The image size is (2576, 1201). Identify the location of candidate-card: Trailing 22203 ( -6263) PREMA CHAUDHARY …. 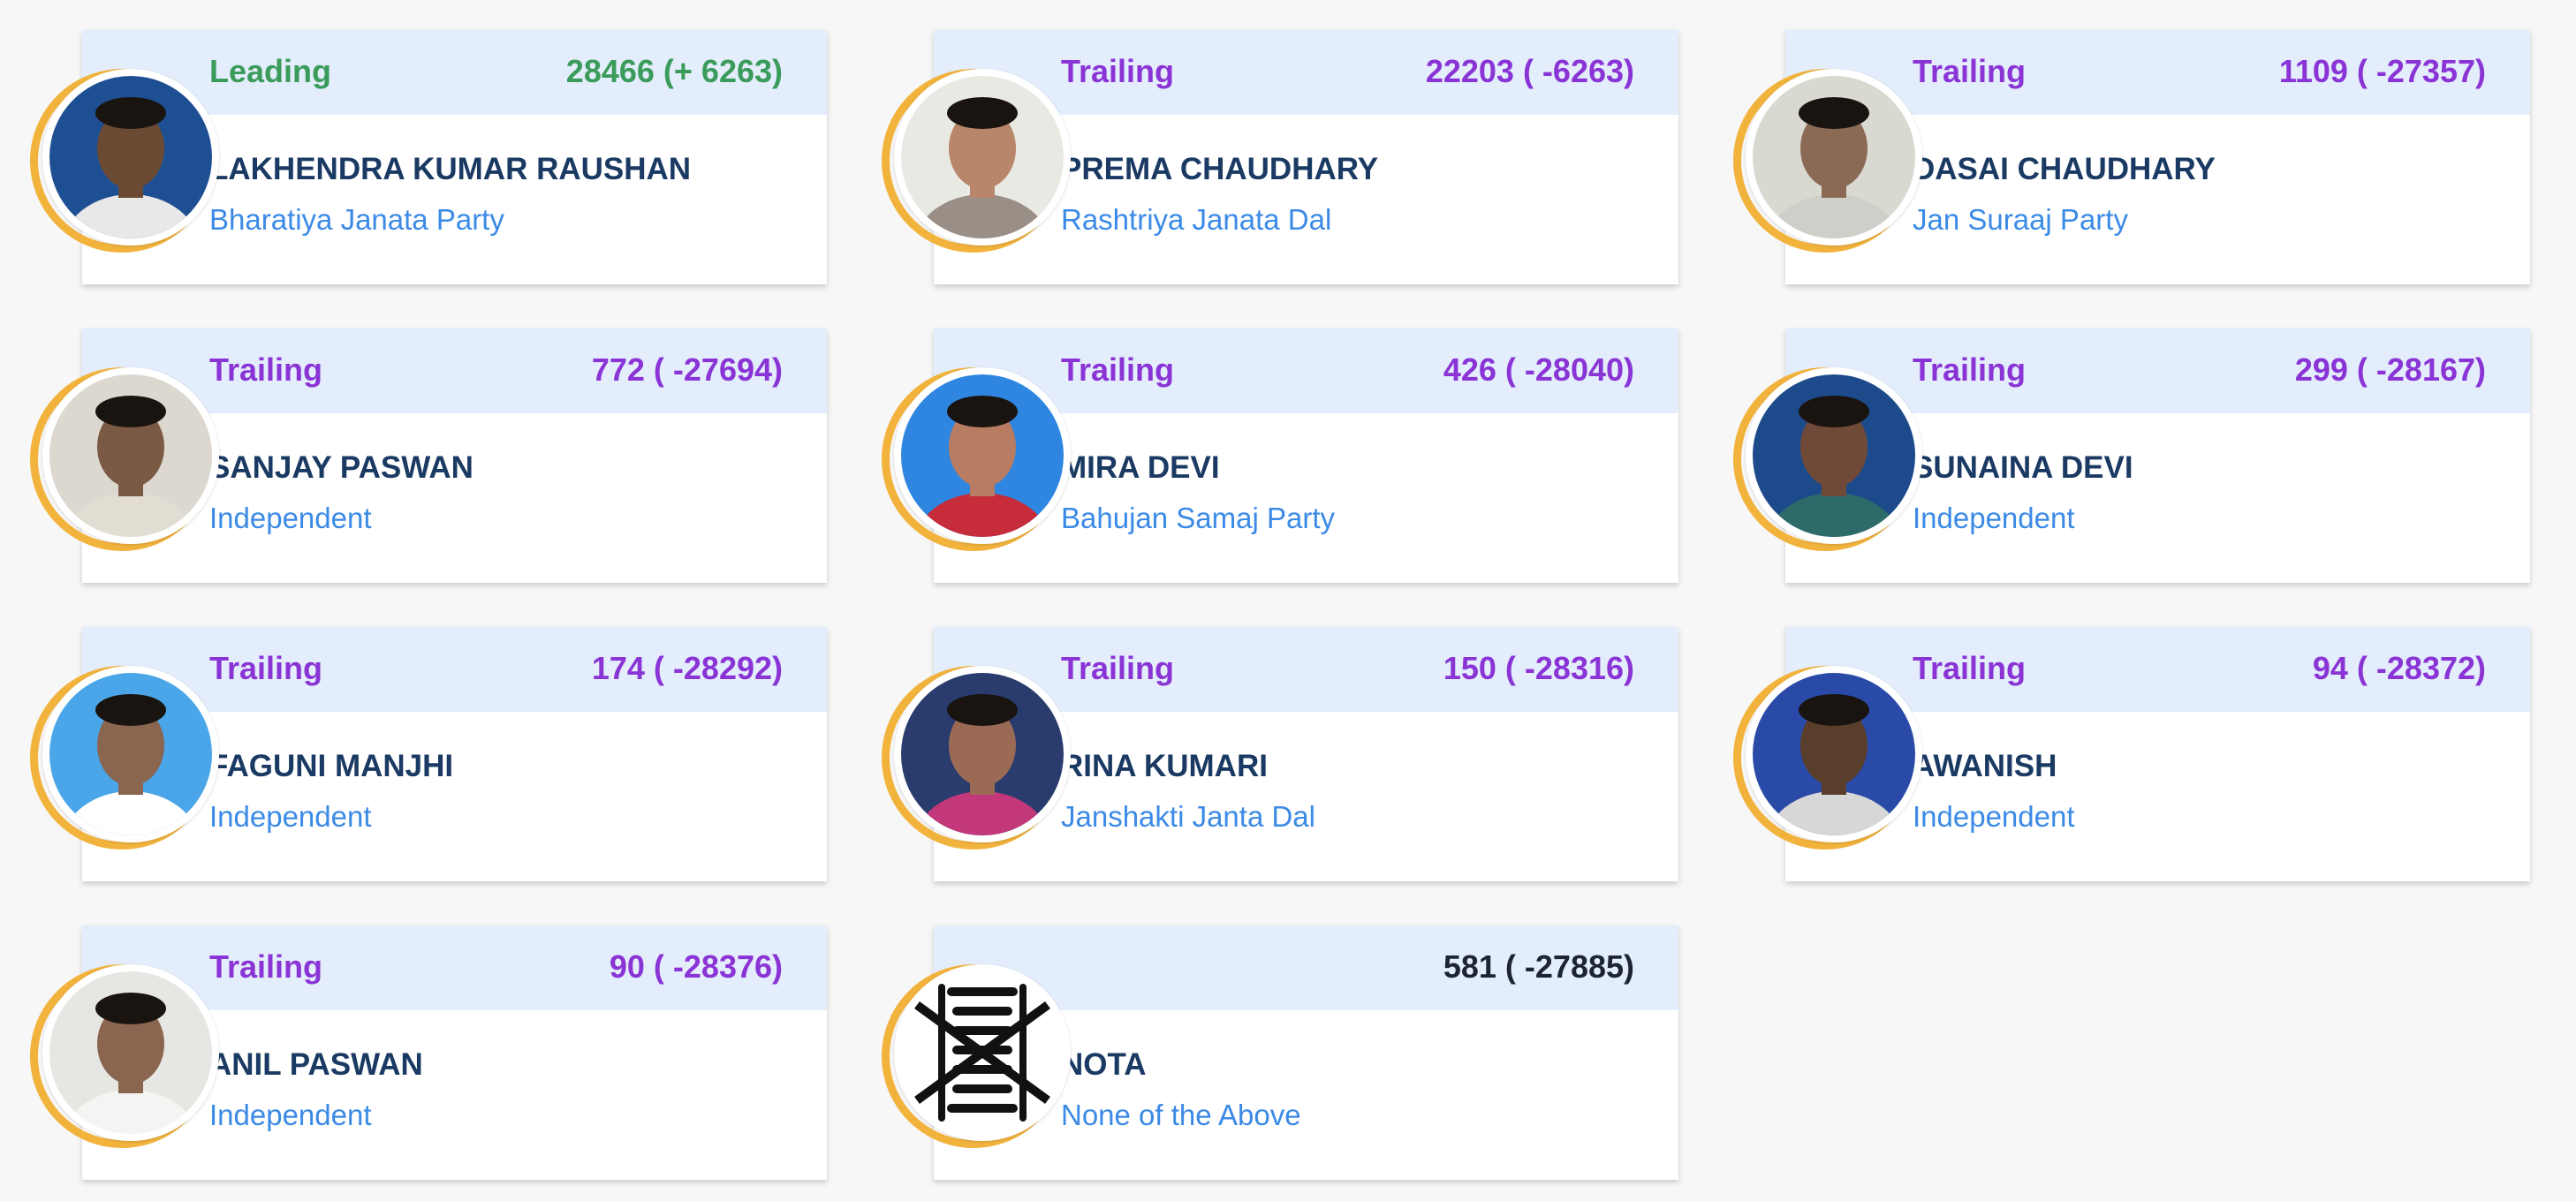
(1265, 158).